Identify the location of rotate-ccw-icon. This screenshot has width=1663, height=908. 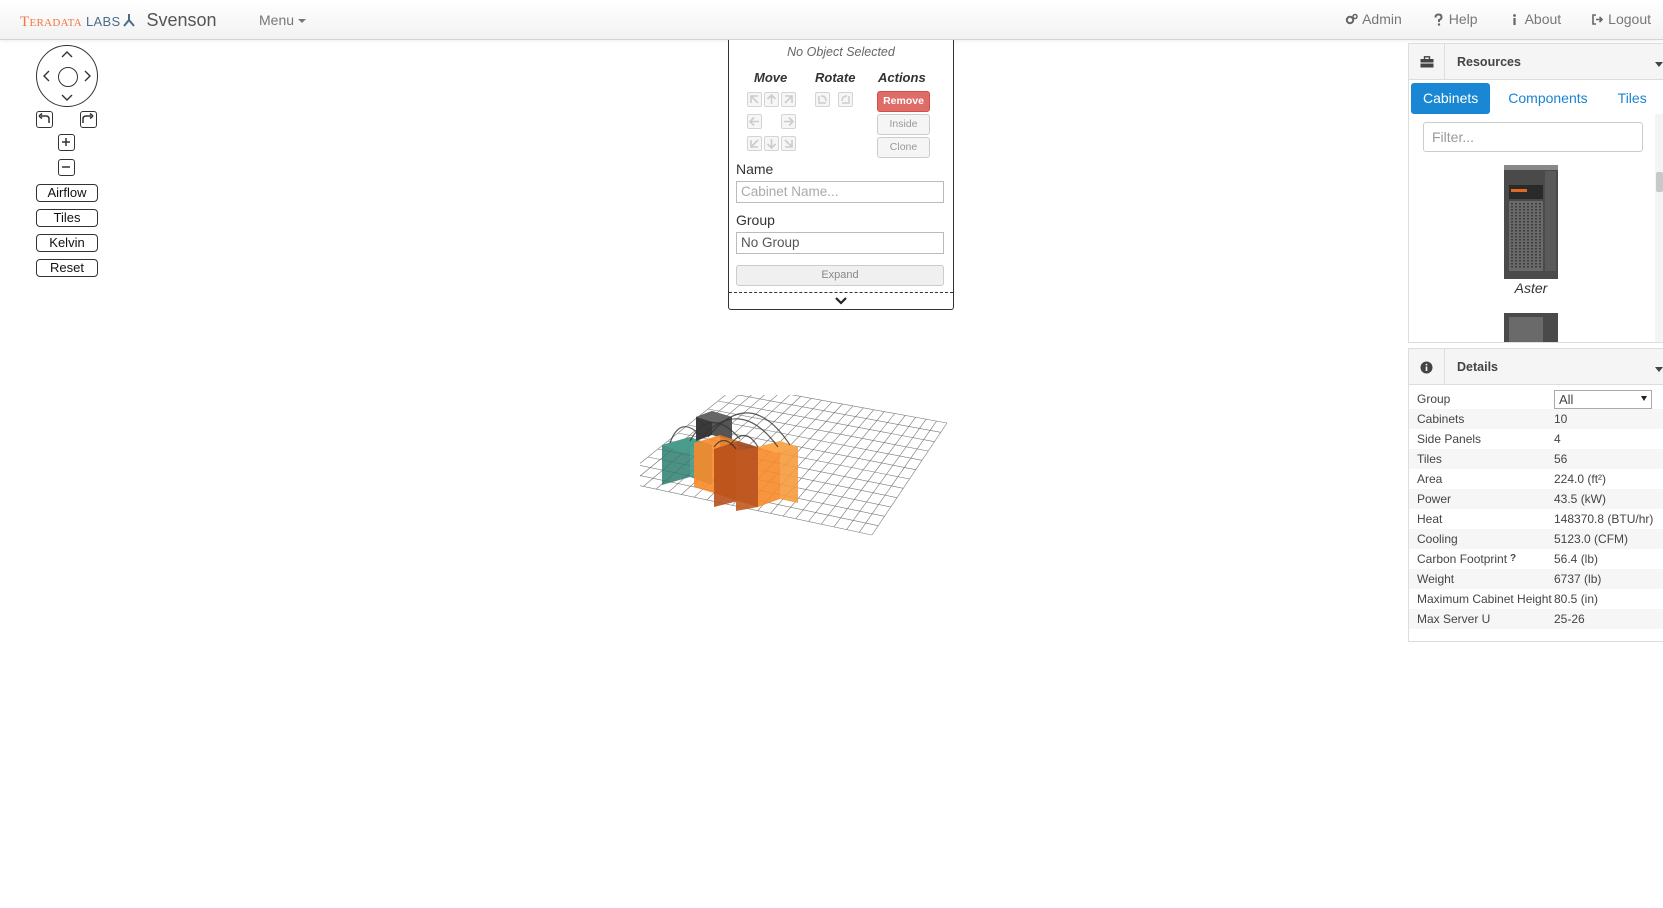
(44, 117).